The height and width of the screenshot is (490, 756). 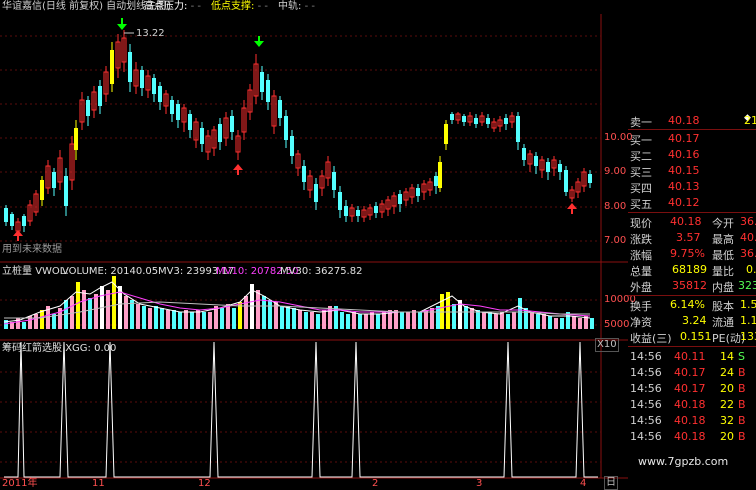 What do you see at coordinates (723, 322) in the screenshot?
I see `stat-label-float: 流通` at bounding box center [723, 322].